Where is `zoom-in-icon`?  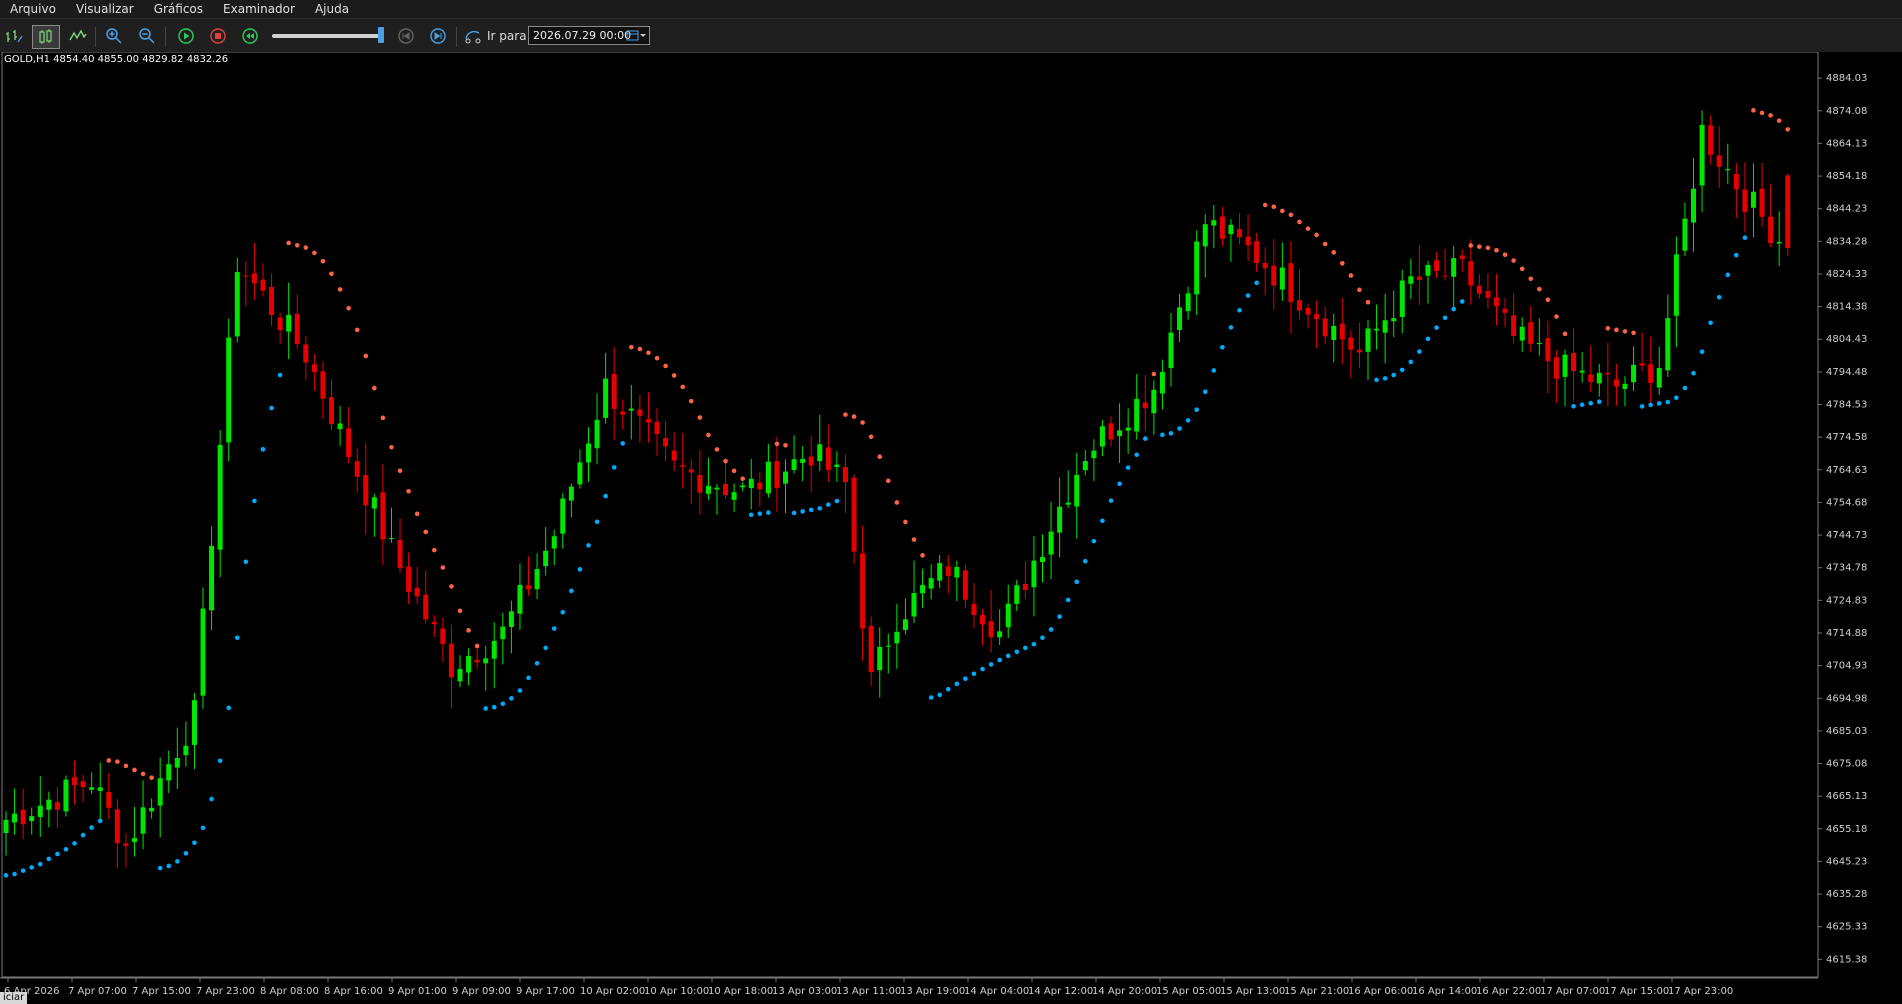 zoom-in-icon is located at coordinates (114, 36).